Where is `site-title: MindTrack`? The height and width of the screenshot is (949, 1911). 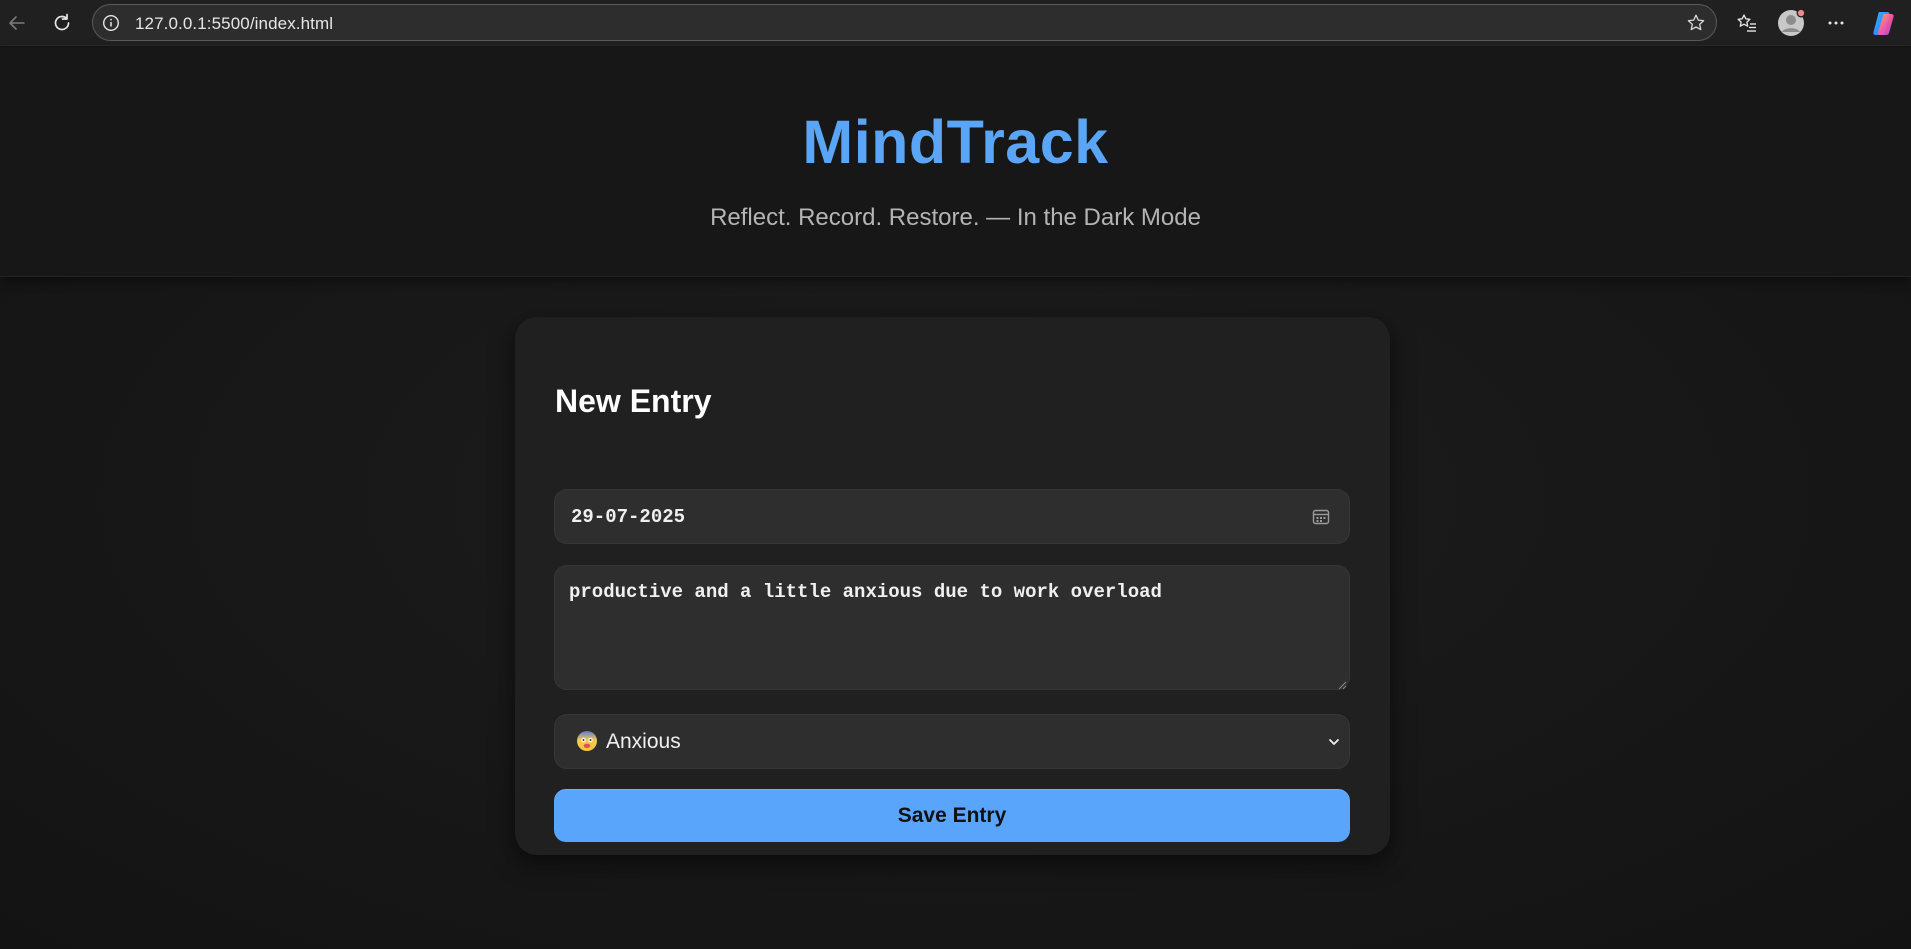
site-title: MindTrack is located at coordinates (955, 142).